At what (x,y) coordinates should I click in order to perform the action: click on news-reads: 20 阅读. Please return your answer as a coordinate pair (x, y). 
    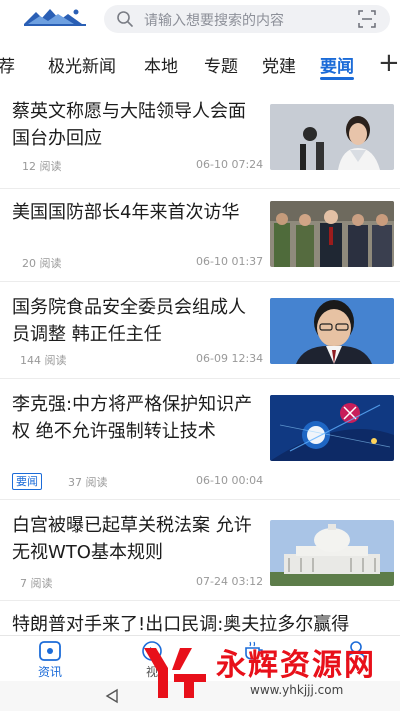
    Looking at the image, I should click on (42, 263).